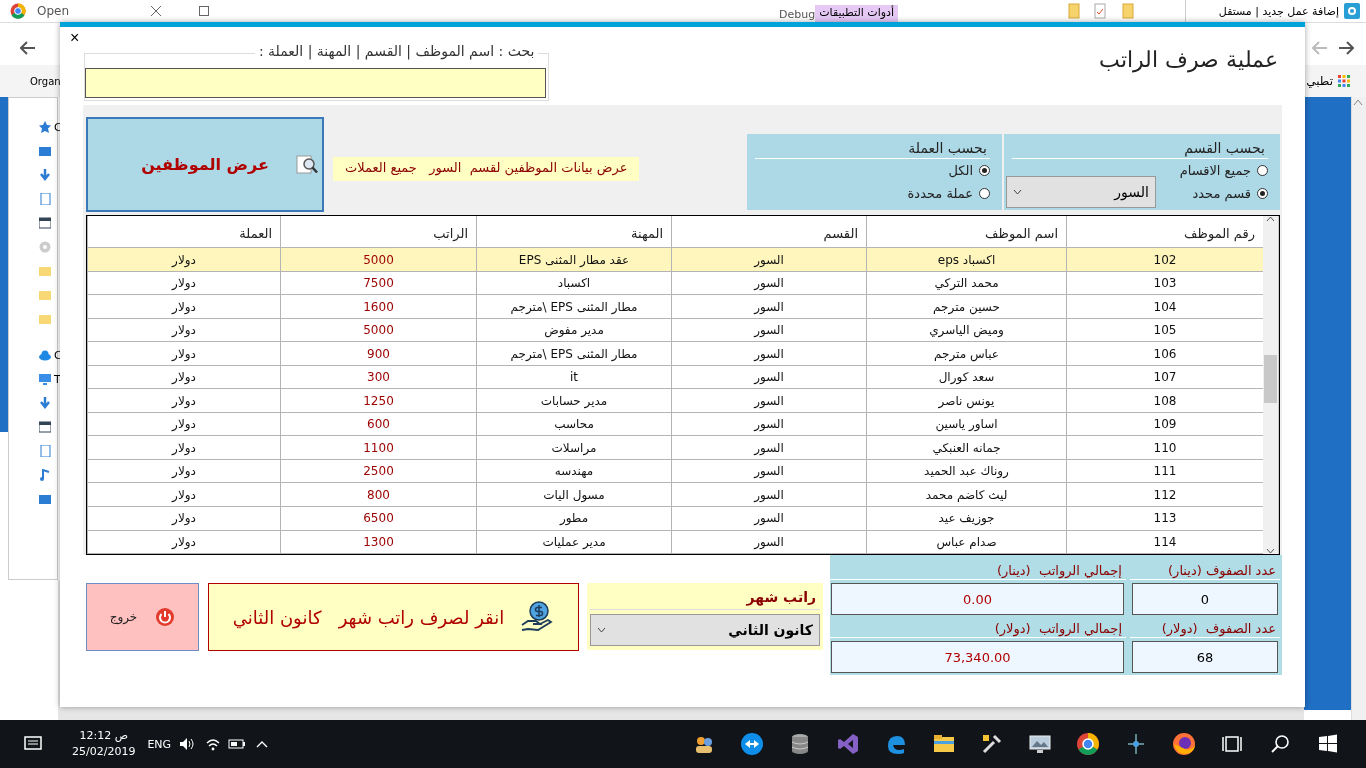 The image size is (1366, 768). What do you see at coordinates (1131, 192) in the screenshot?
I see `dropdown-value: السور` at bounding box center [1131, 192].